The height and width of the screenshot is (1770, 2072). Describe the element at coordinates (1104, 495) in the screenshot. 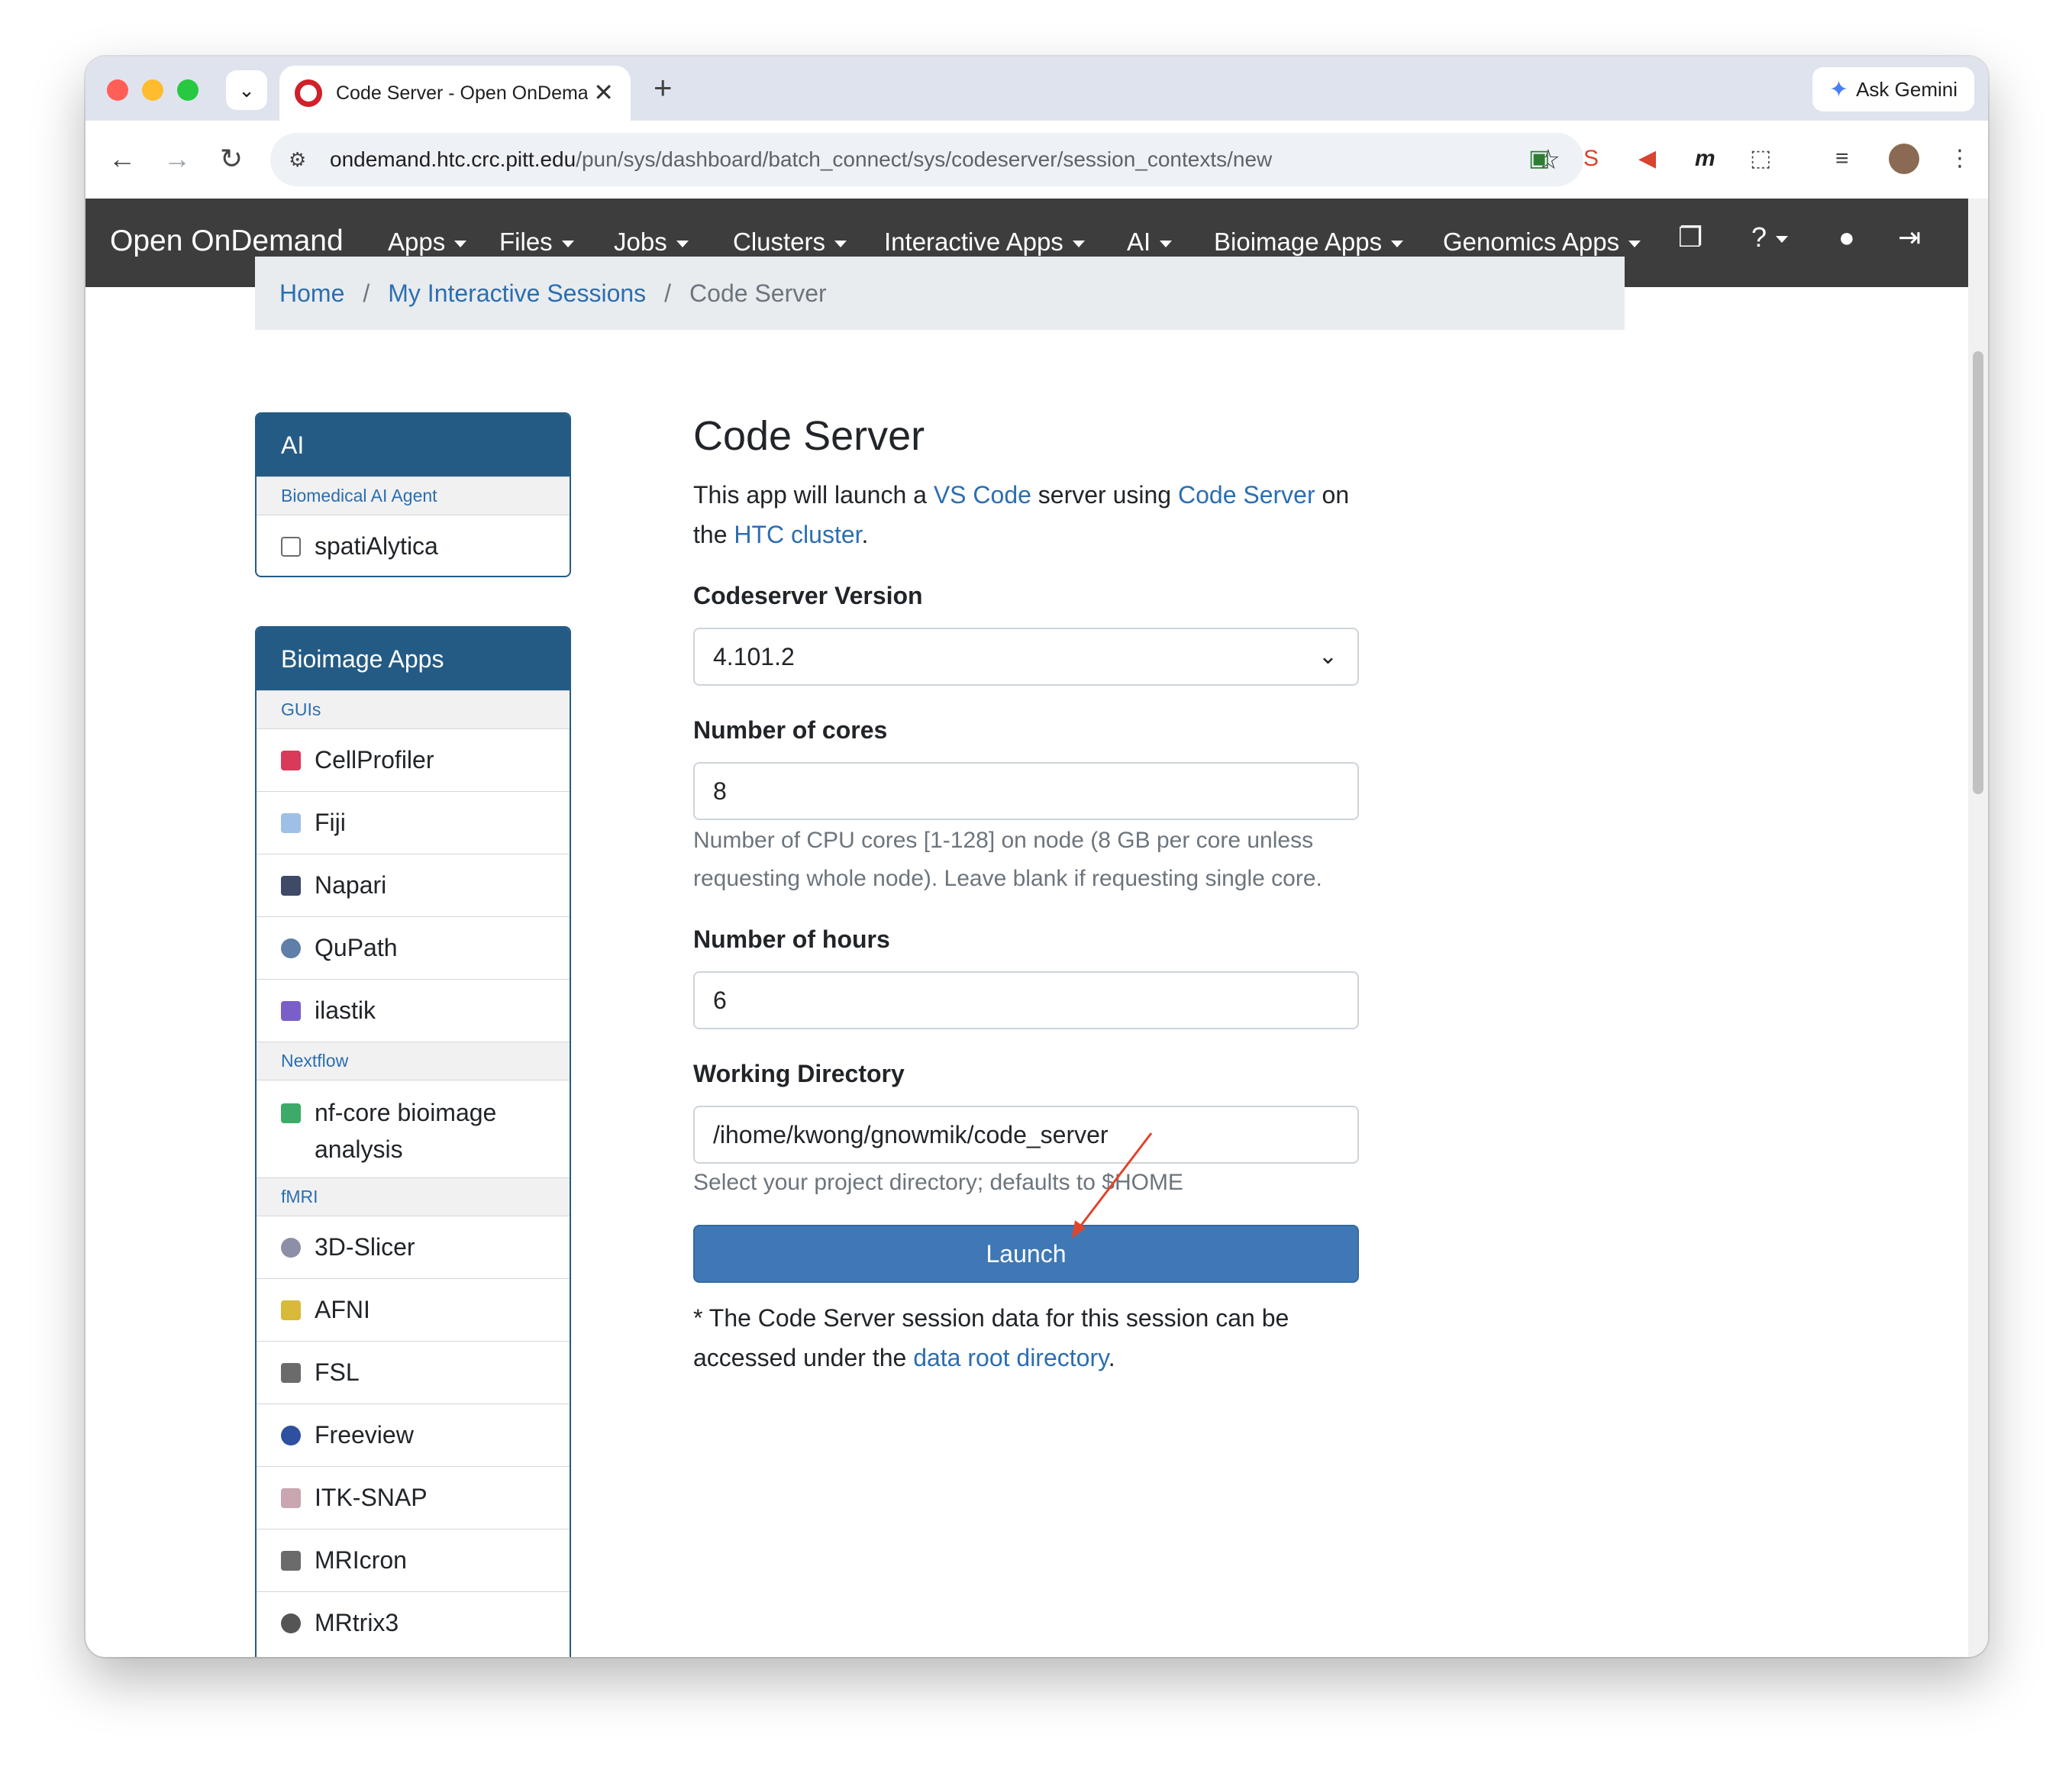

I see `intro-text: server using` at that location.